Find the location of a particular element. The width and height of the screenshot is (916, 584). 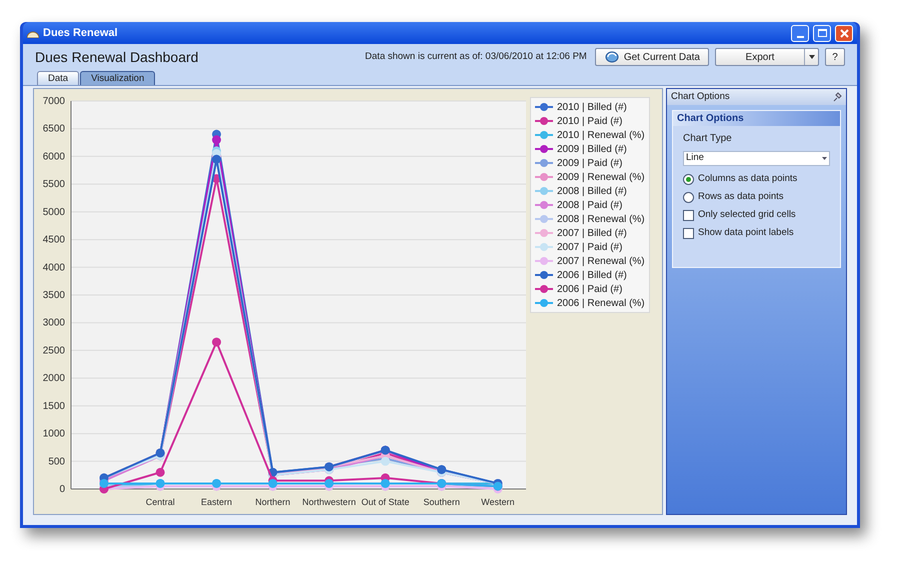

legend-label: 2010 | Billed (#) is located at coordinates (592, 107).